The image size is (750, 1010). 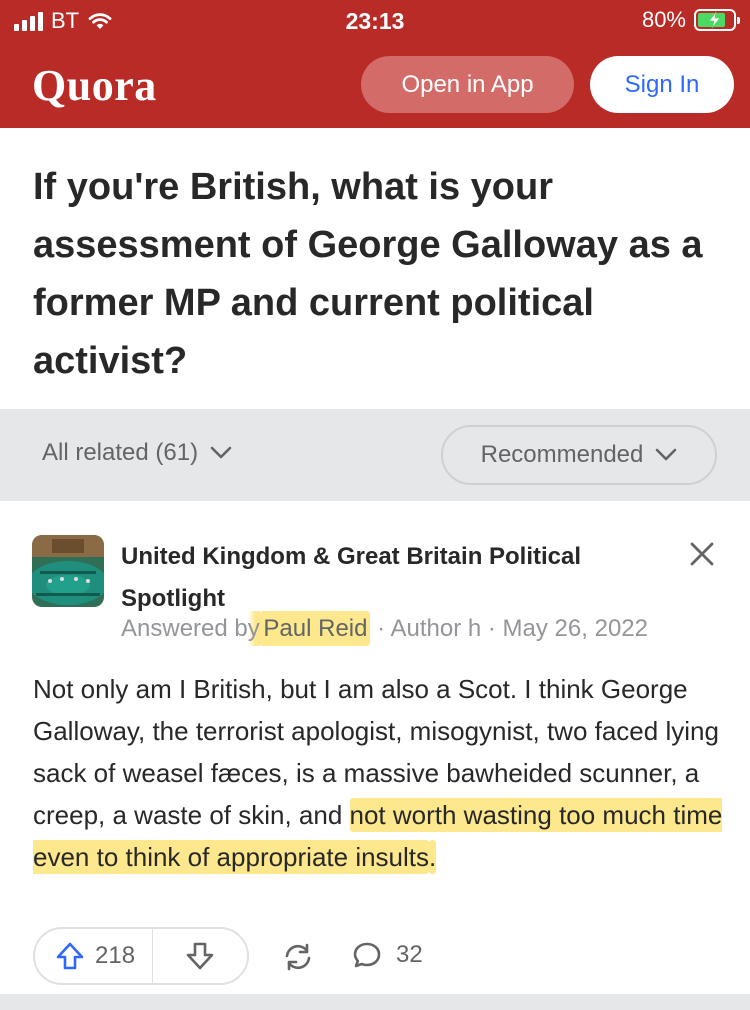 I want to click on open-in-app-button: Open in App, so click(x=467, y=84).